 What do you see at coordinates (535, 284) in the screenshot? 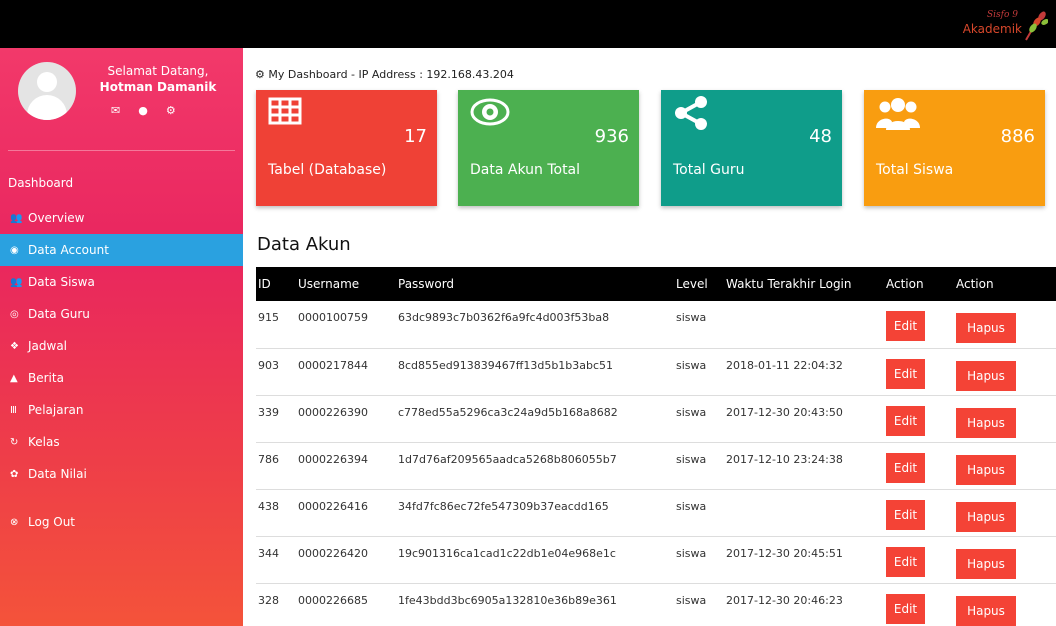
I see `column-header-password: Password` at bounding box center [535, 284].